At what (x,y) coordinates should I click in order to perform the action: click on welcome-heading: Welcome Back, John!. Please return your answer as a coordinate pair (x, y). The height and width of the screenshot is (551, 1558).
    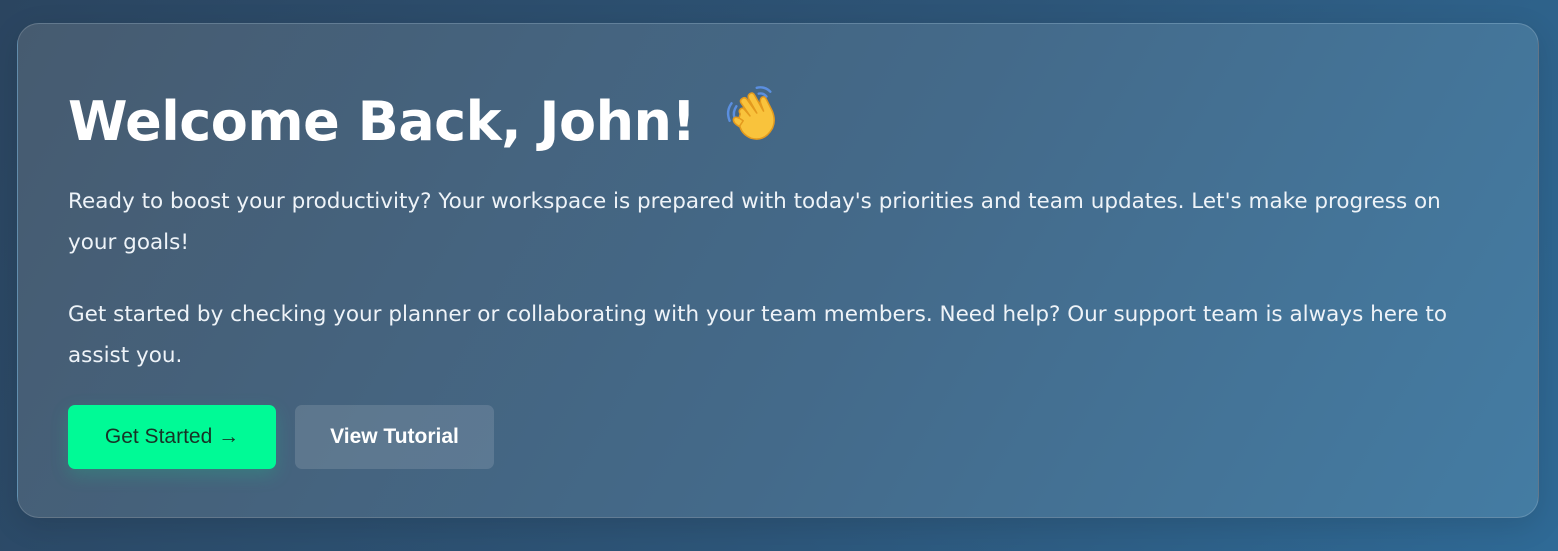
    Looking at the image, I should click on (424, 119).